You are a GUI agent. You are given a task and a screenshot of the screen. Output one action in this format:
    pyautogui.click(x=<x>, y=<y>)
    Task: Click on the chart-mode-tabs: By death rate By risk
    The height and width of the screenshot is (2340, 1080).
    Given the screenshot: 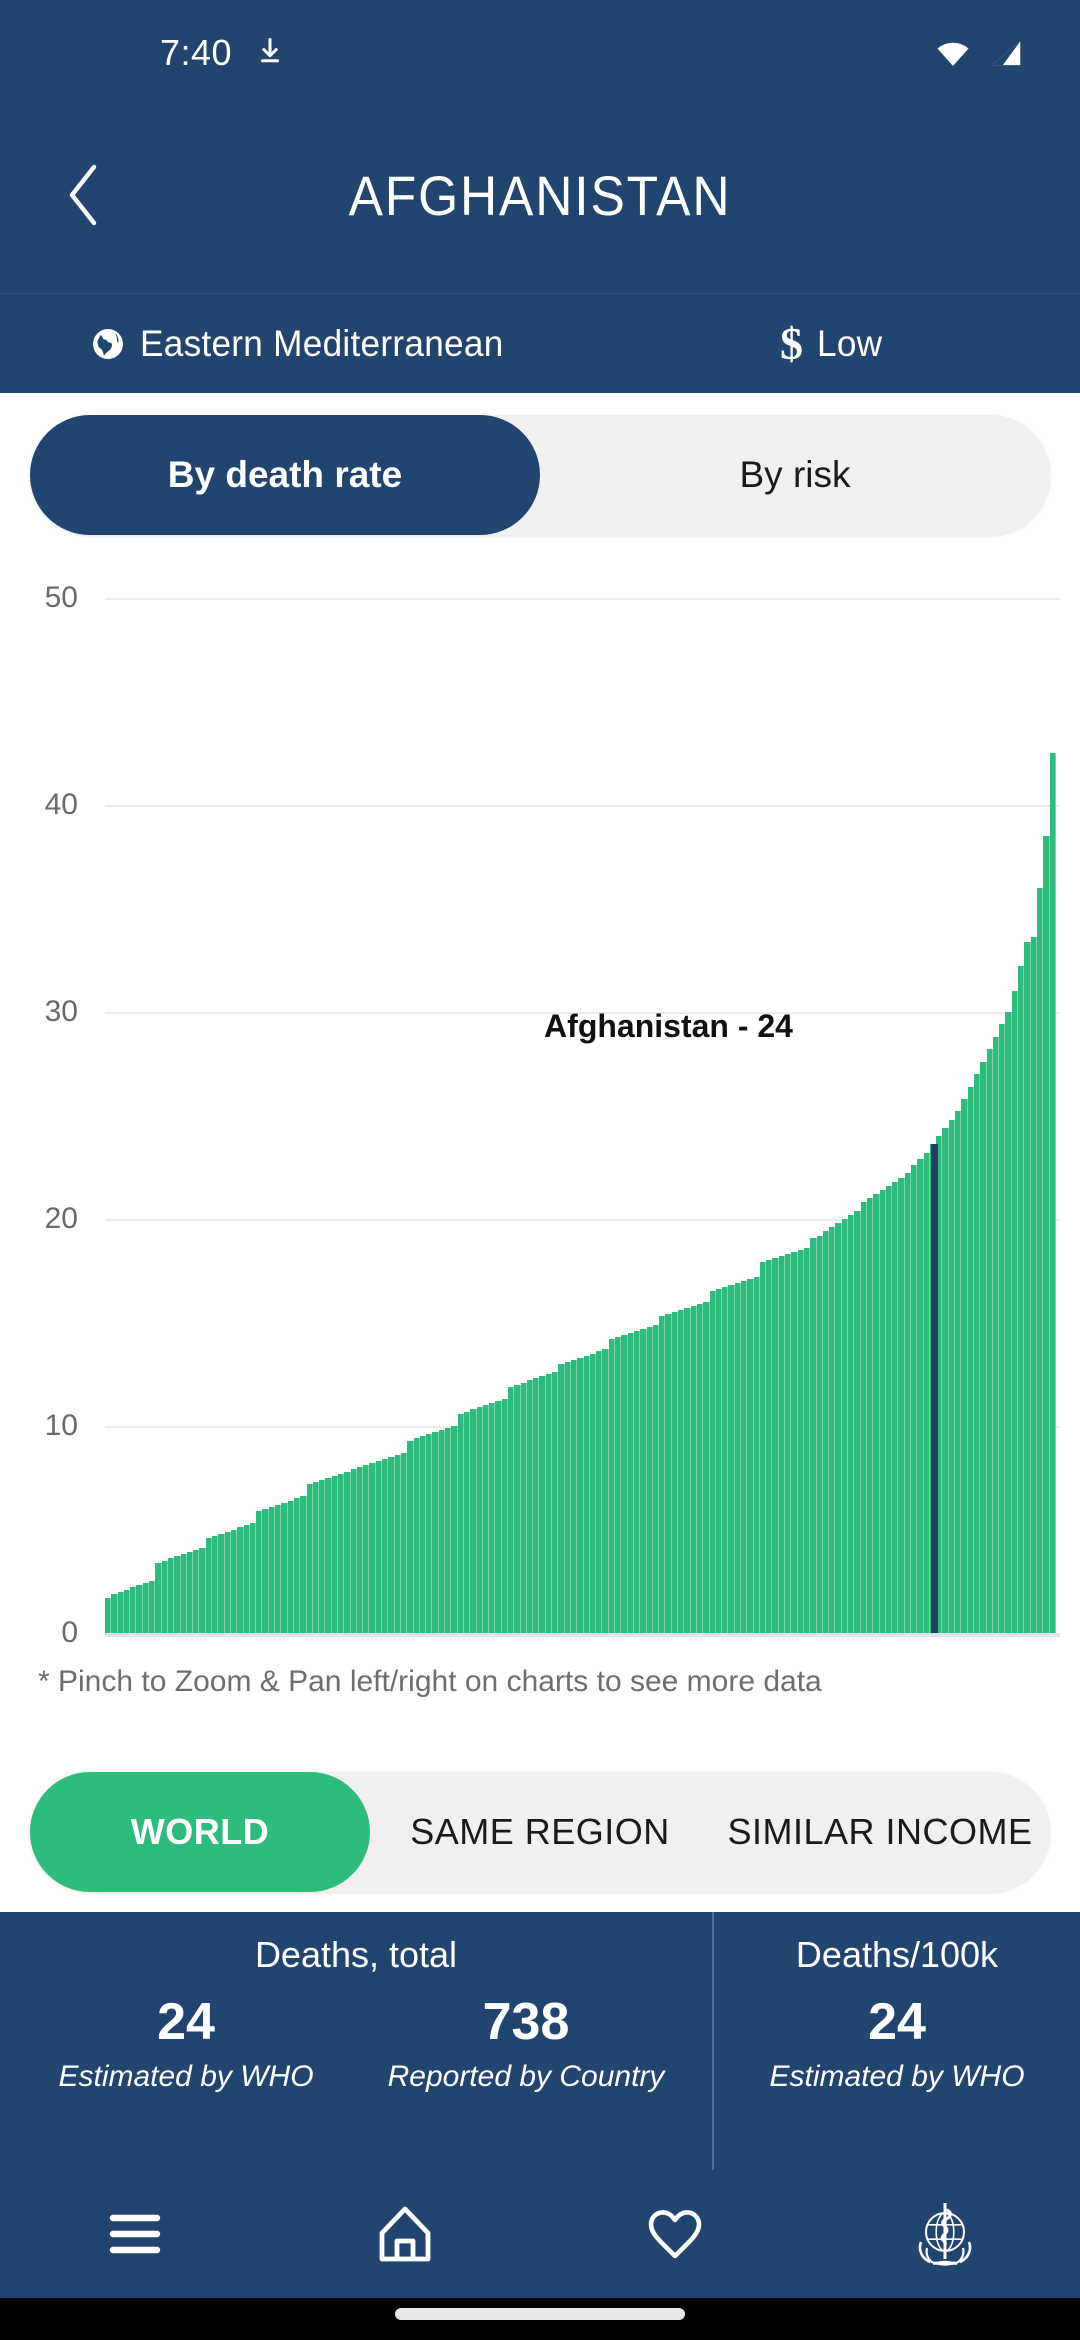 What is the action you would take?
    pyautogui.click(x=540, y=475)
    